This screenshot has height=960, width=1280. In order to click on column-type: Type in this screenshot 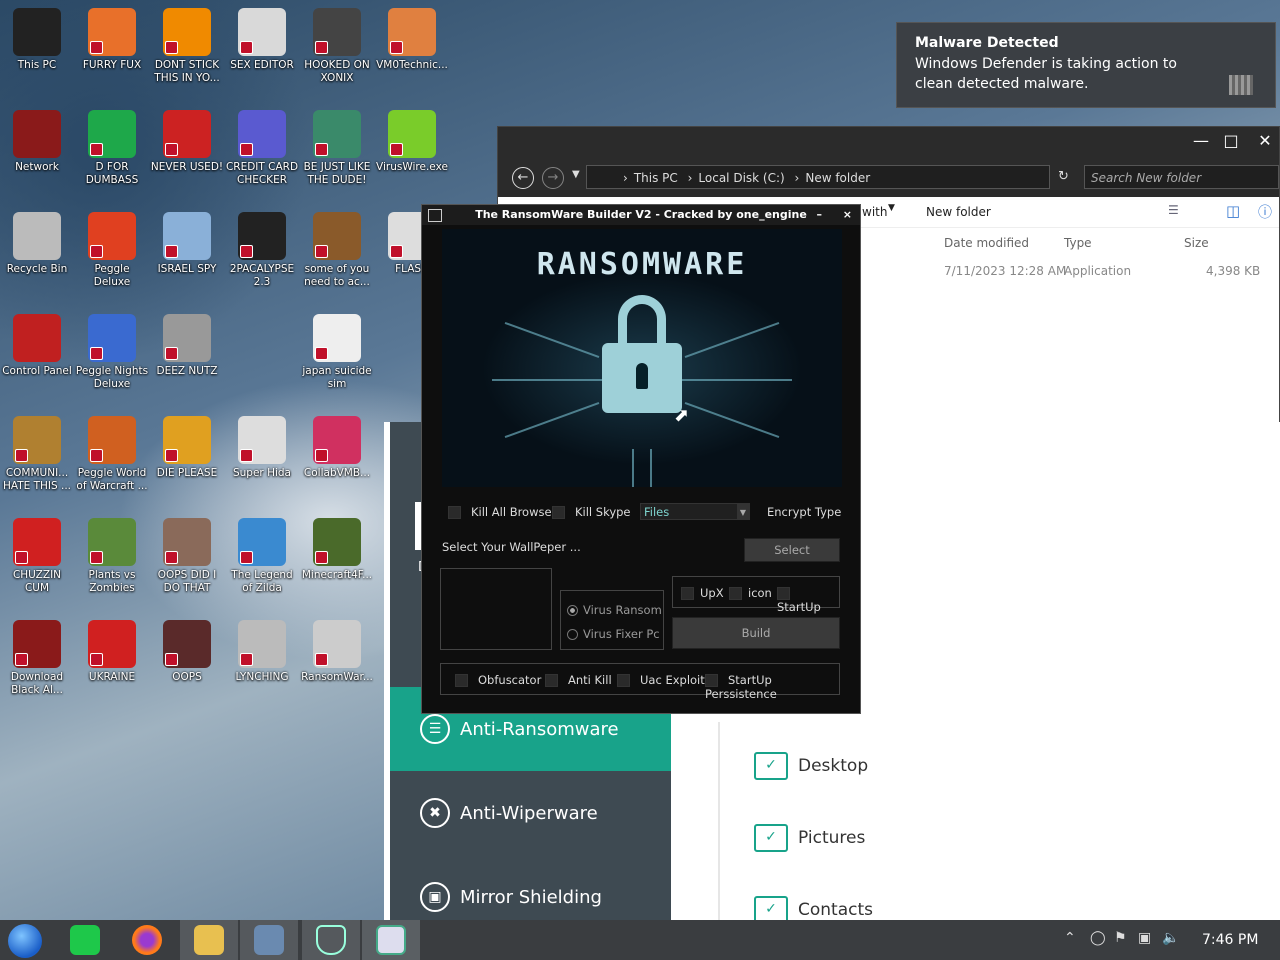, I will do `click(1078, 243)`.